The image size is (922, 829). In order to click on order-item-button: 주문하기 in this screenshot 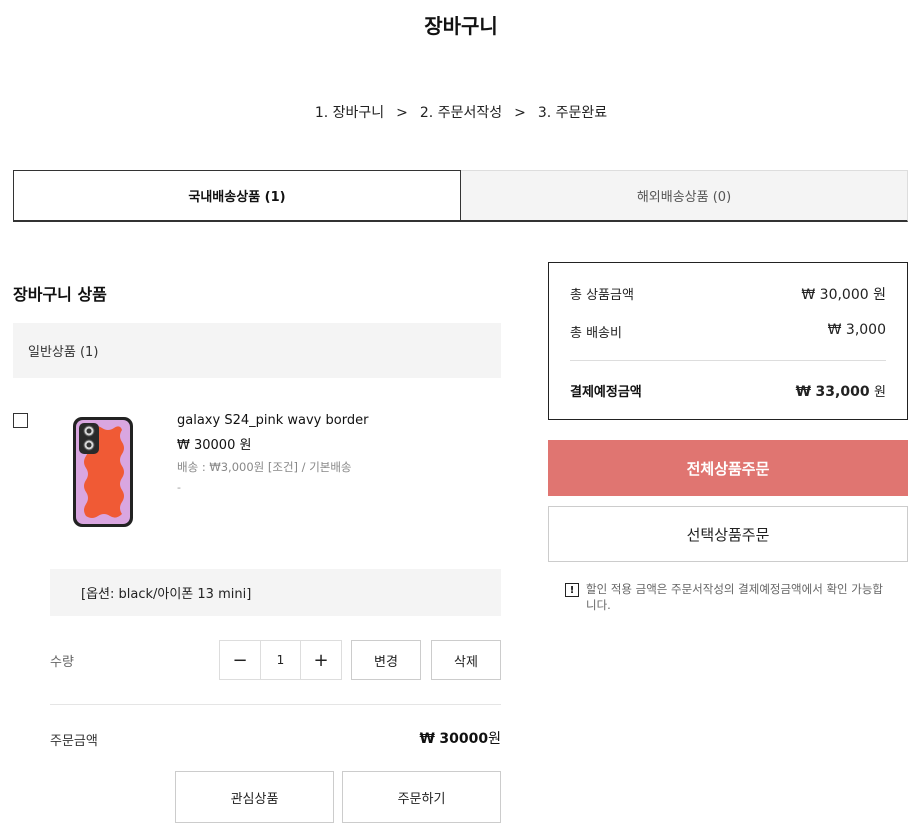, I will do `click(421, 797)`.